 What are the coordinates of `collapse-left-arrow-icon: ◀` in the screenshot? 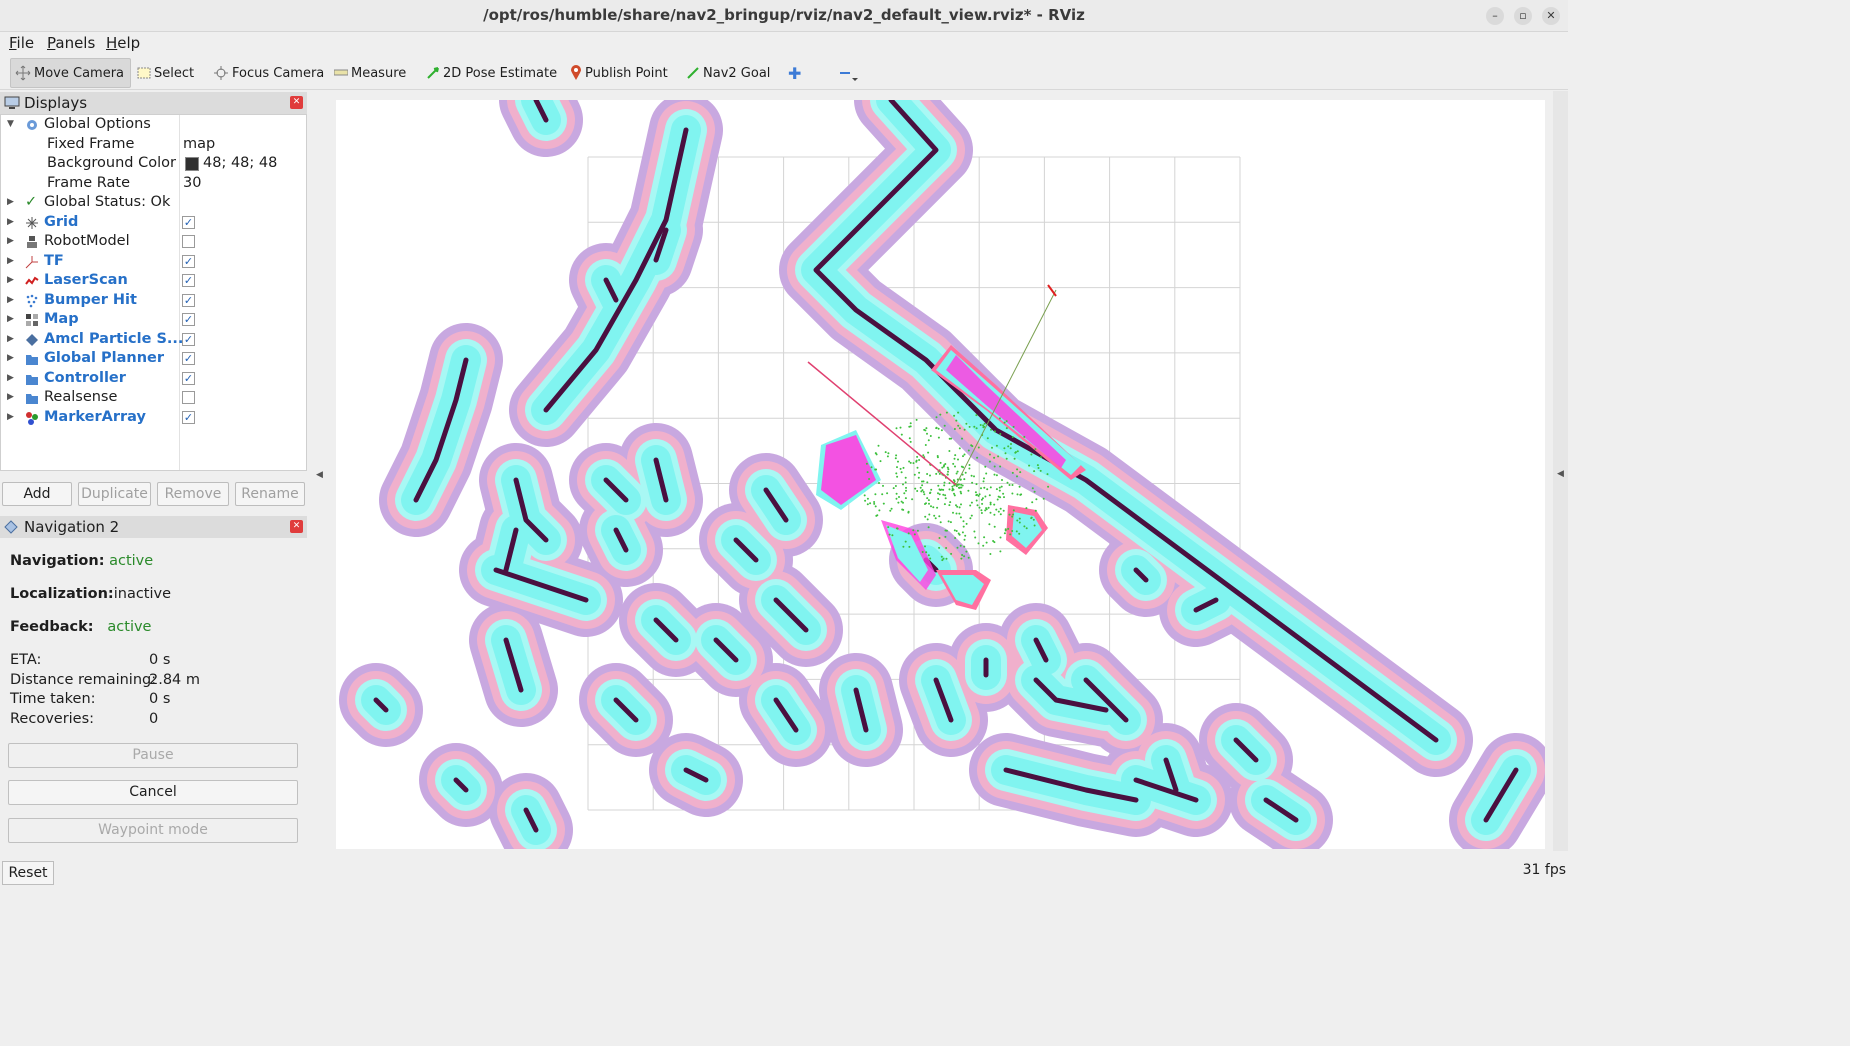 It's located at (319, 475).